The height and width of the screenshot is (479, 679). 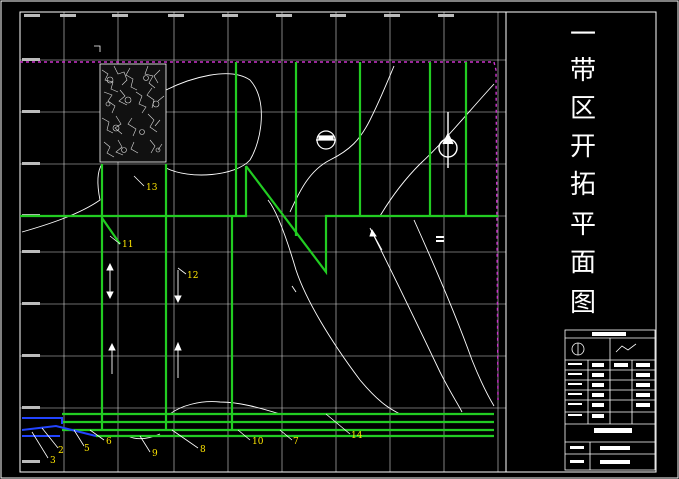 I want to click on title-char-2: 带, so click(x=582, y=71).